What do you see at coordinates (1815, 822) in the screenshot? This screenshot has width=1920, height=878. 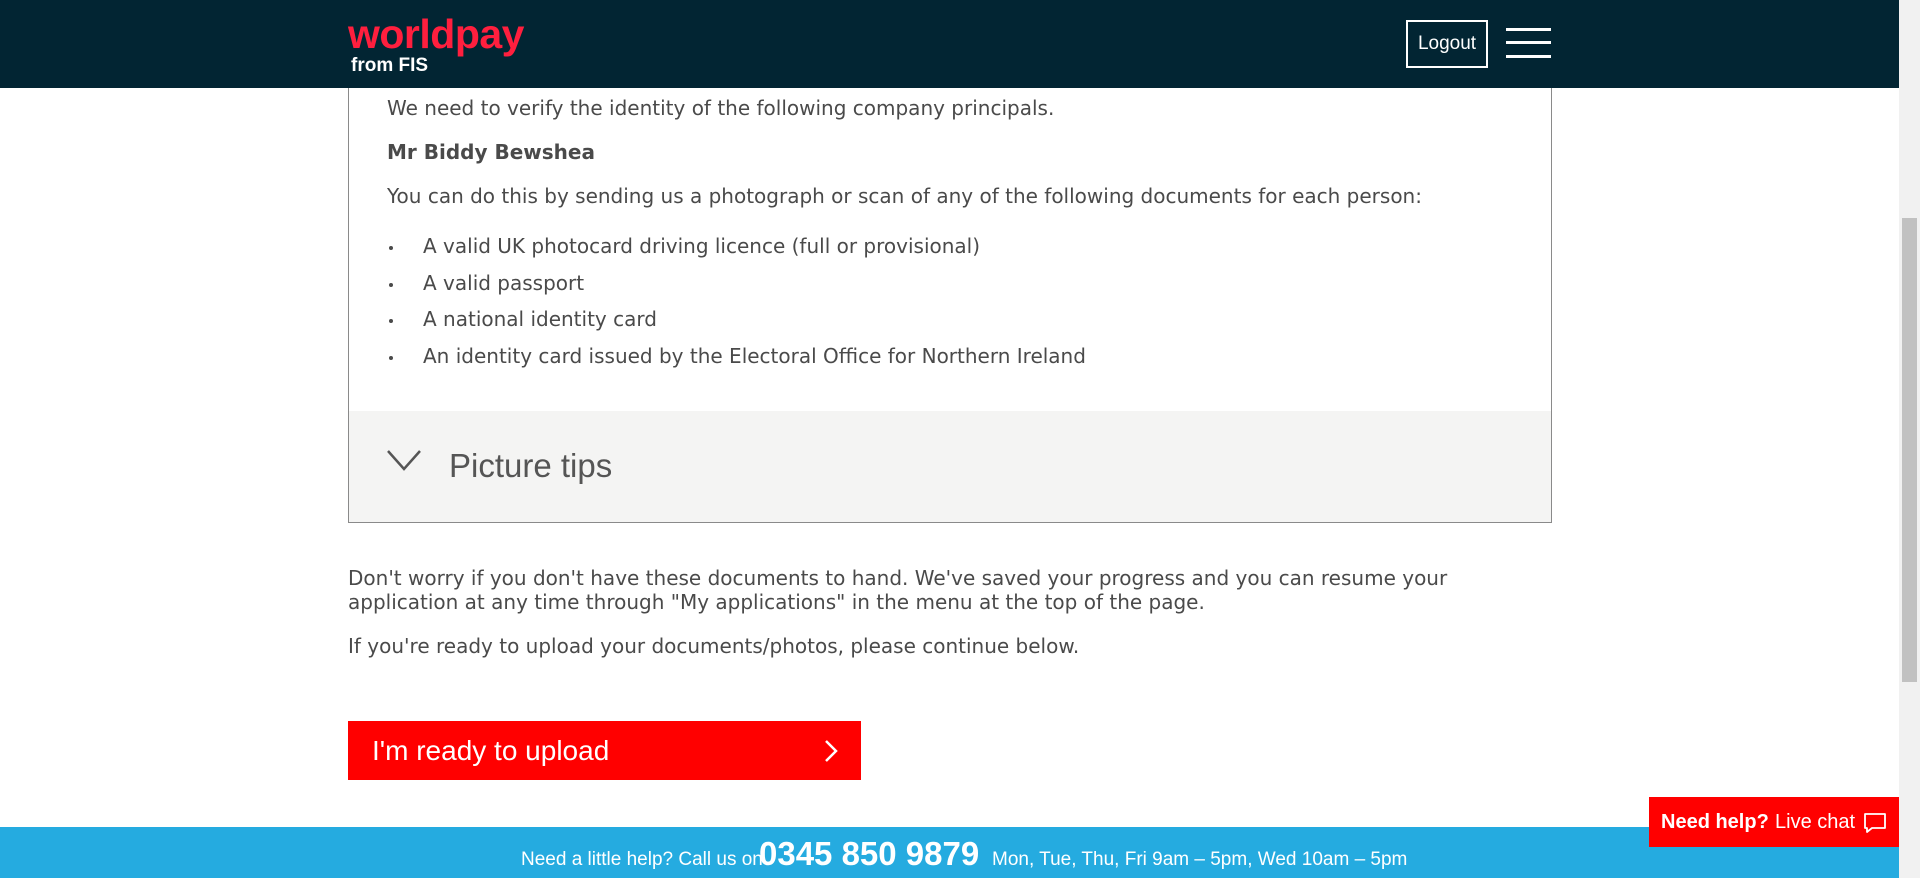 I see `chat-label: Live chat` at bounding box center [1815, 822].